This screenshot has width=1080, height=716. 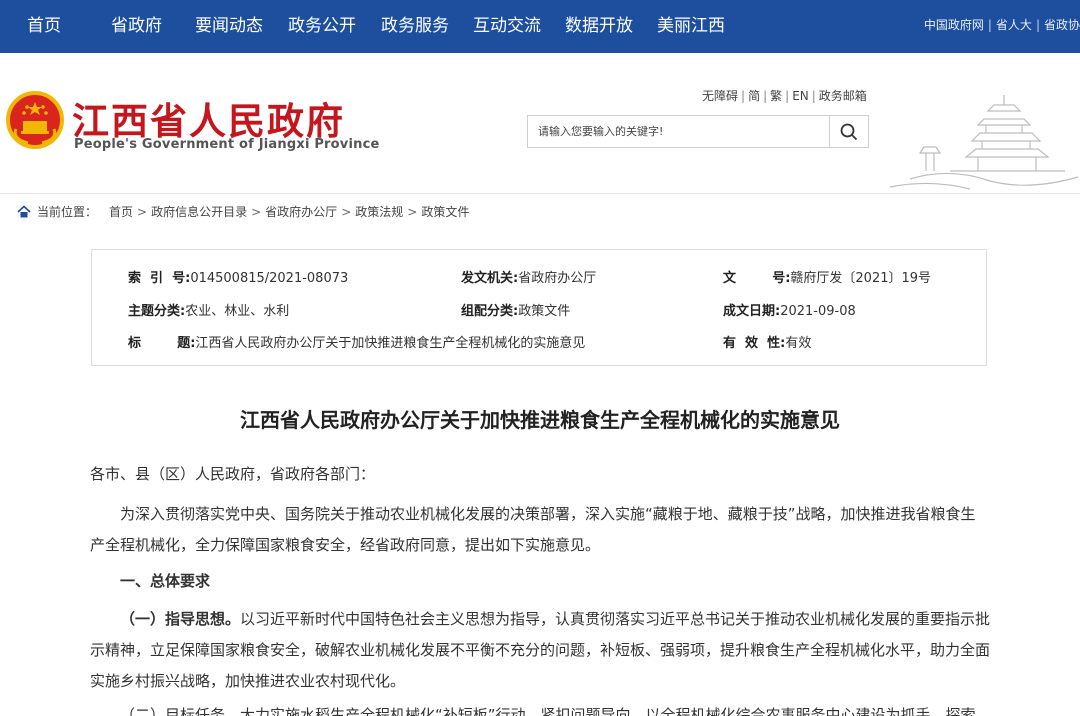 I want to click on nav-item-beautiful-jiangxi: 美丽江西, so click(x=691, y=26).